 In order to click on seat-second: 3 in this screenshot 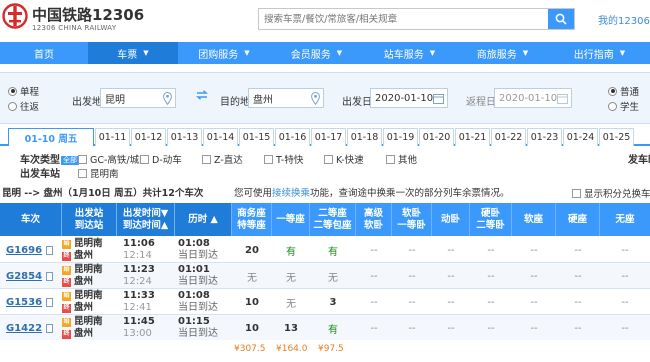, I will do `click(333, 302)`.